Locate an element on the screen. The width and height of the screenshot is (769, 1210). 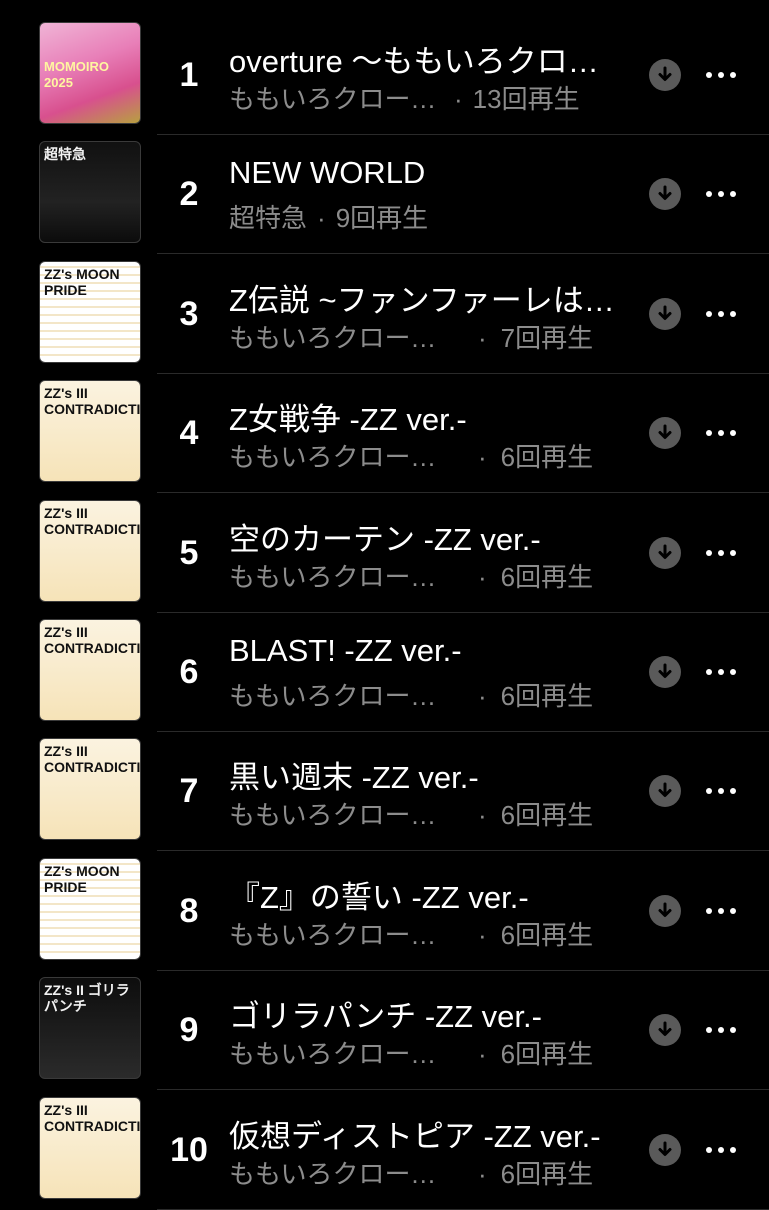
track-title: 『Z』の誓い -ZZ ver.- is located at coordinates (379, 897).